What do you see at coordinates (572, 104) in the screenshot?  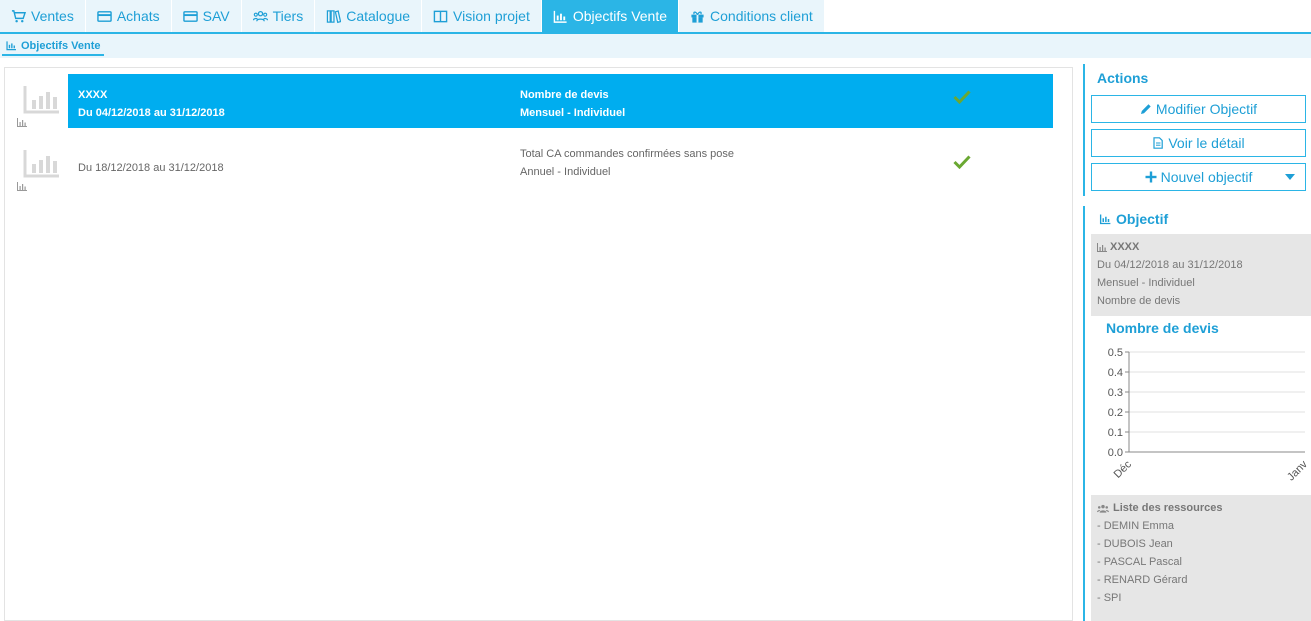 I see `objective-details: Nombre de devis Mensuel - Individuel` at bounding box center [572, 104].